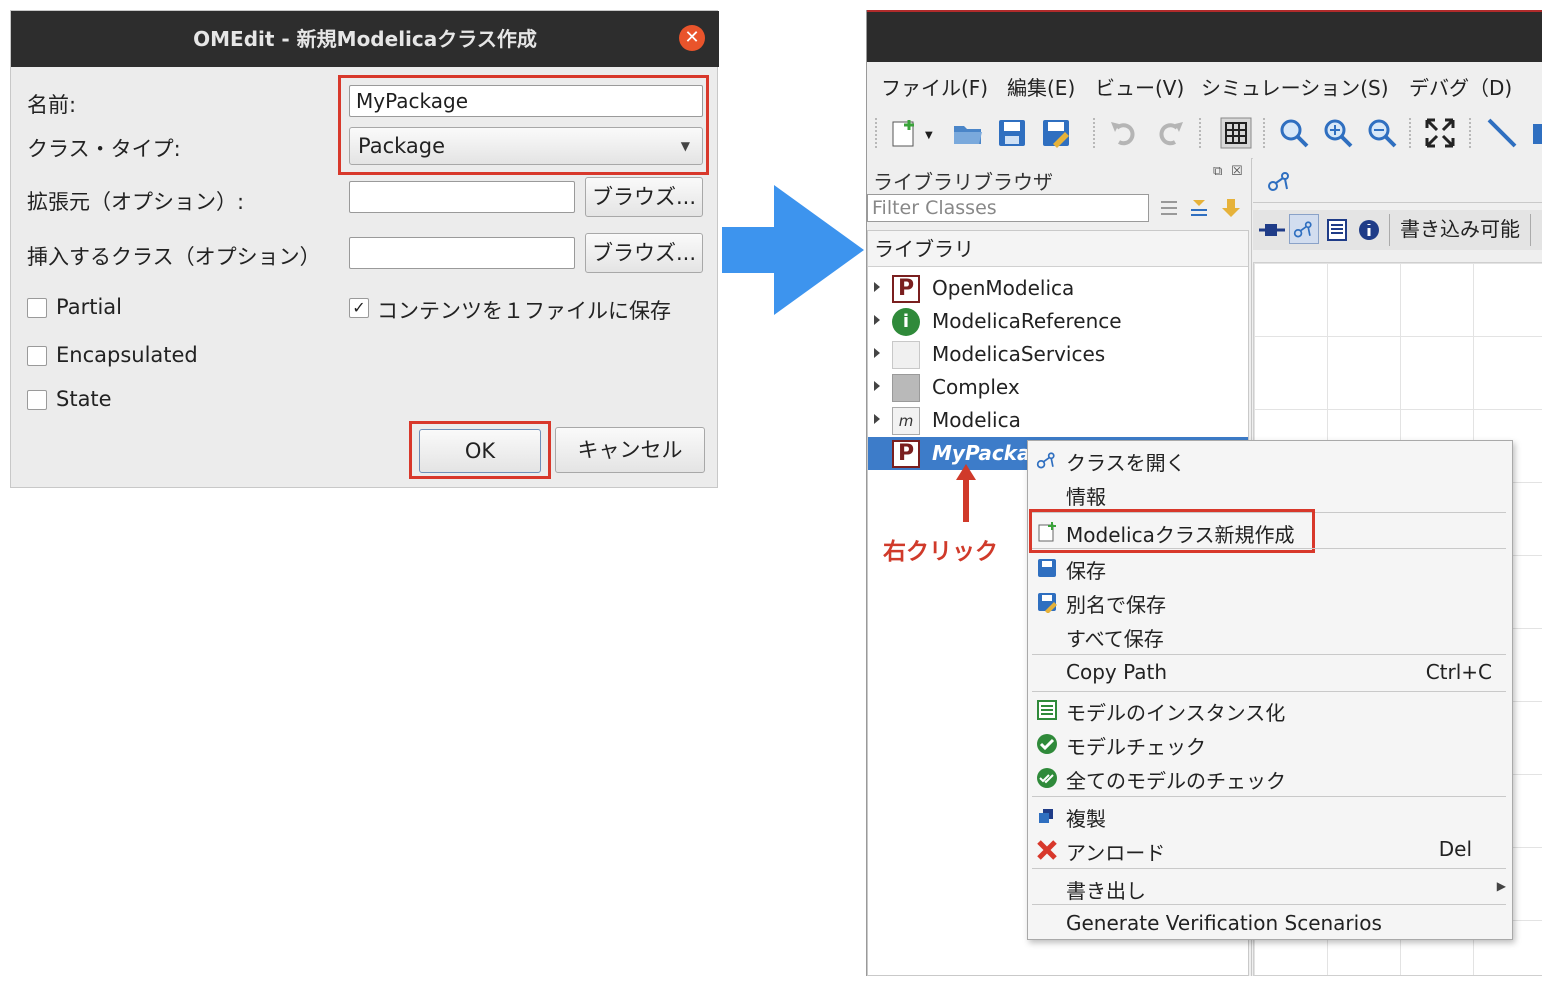  Describe the element at coordinates (1058, 288) in the screenshot. I see `tree-item-openmodelica: P OpenModelica` at that location.